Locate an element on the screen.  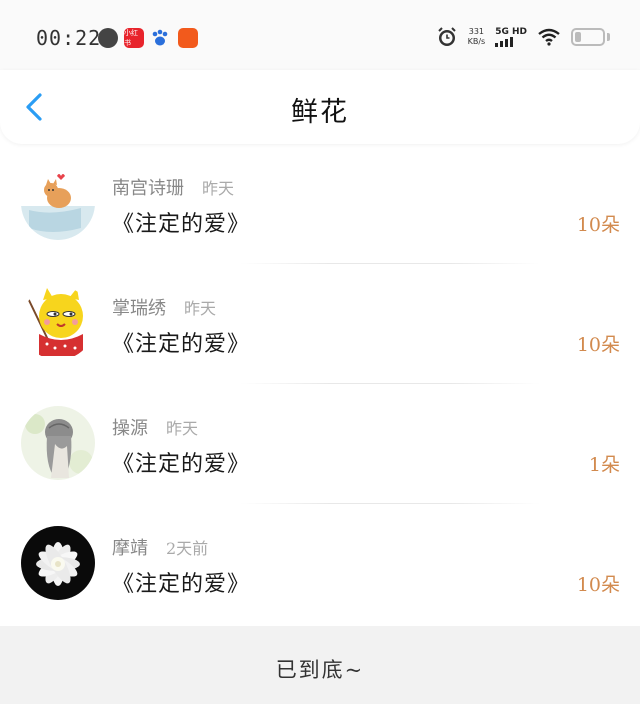
status-right-group: 331 KB/s 5G HD is located at coordinates (523, 37).